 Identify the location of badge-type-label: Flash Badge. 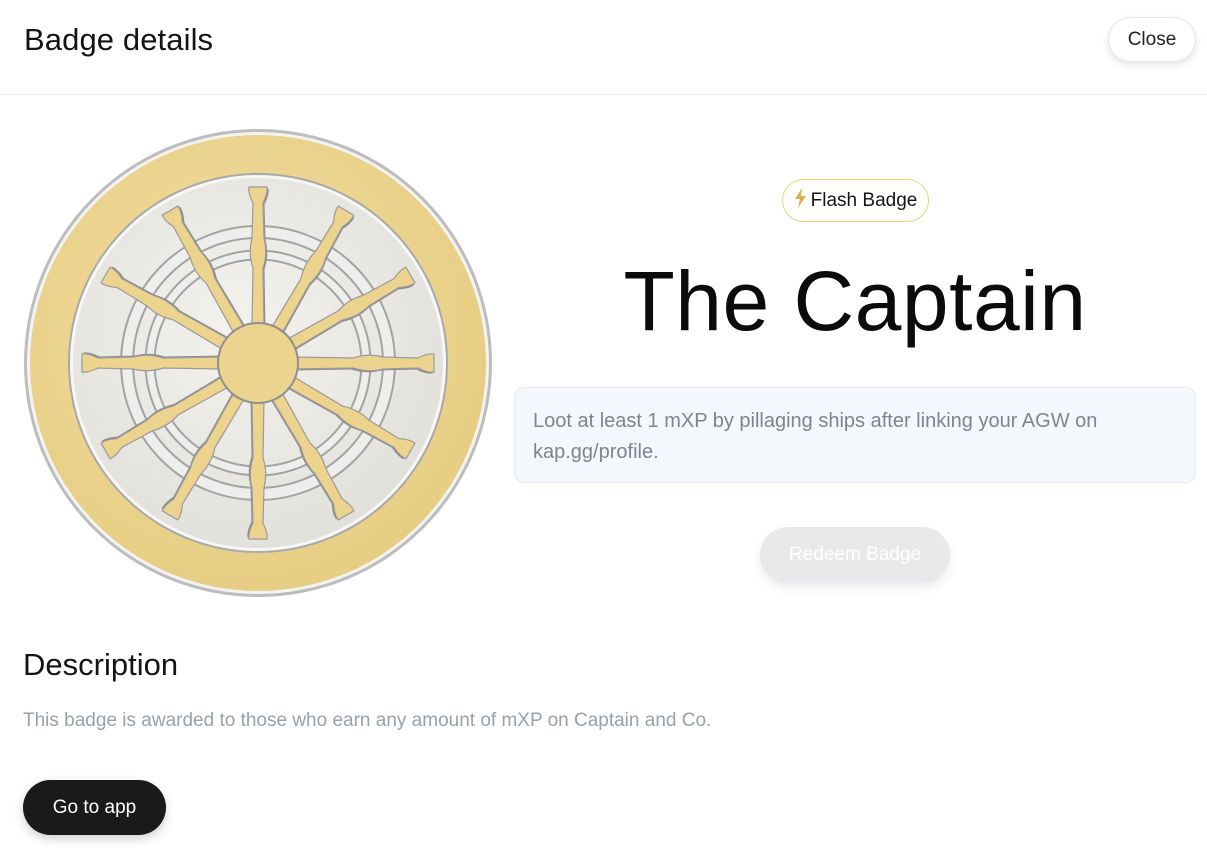
(864, 200).